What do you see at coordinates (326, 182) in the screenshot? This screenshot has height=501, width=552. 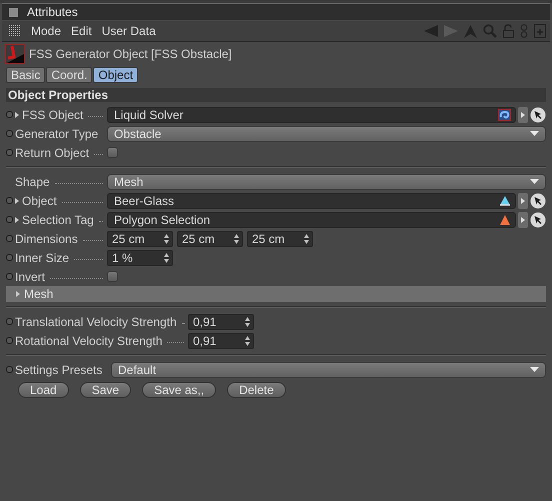 I see `dropdown: Mesh` at bounding box center [326, 182].